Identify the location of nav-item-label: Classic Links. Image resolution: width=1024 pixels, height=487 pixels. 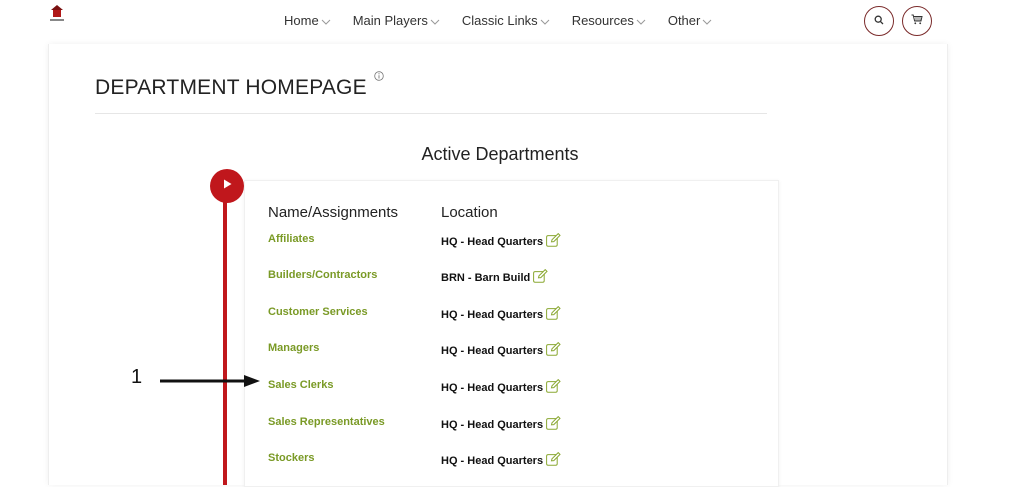
(499, 20).